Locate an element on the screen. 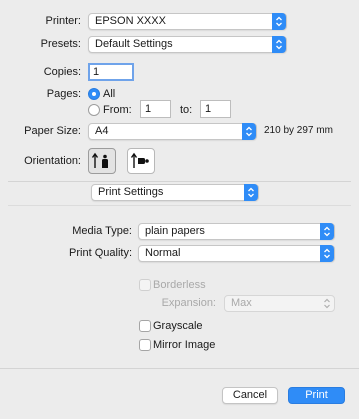 This screenshot has width=359, height=419. pages-from-radio is located at coordinates (94, 110).